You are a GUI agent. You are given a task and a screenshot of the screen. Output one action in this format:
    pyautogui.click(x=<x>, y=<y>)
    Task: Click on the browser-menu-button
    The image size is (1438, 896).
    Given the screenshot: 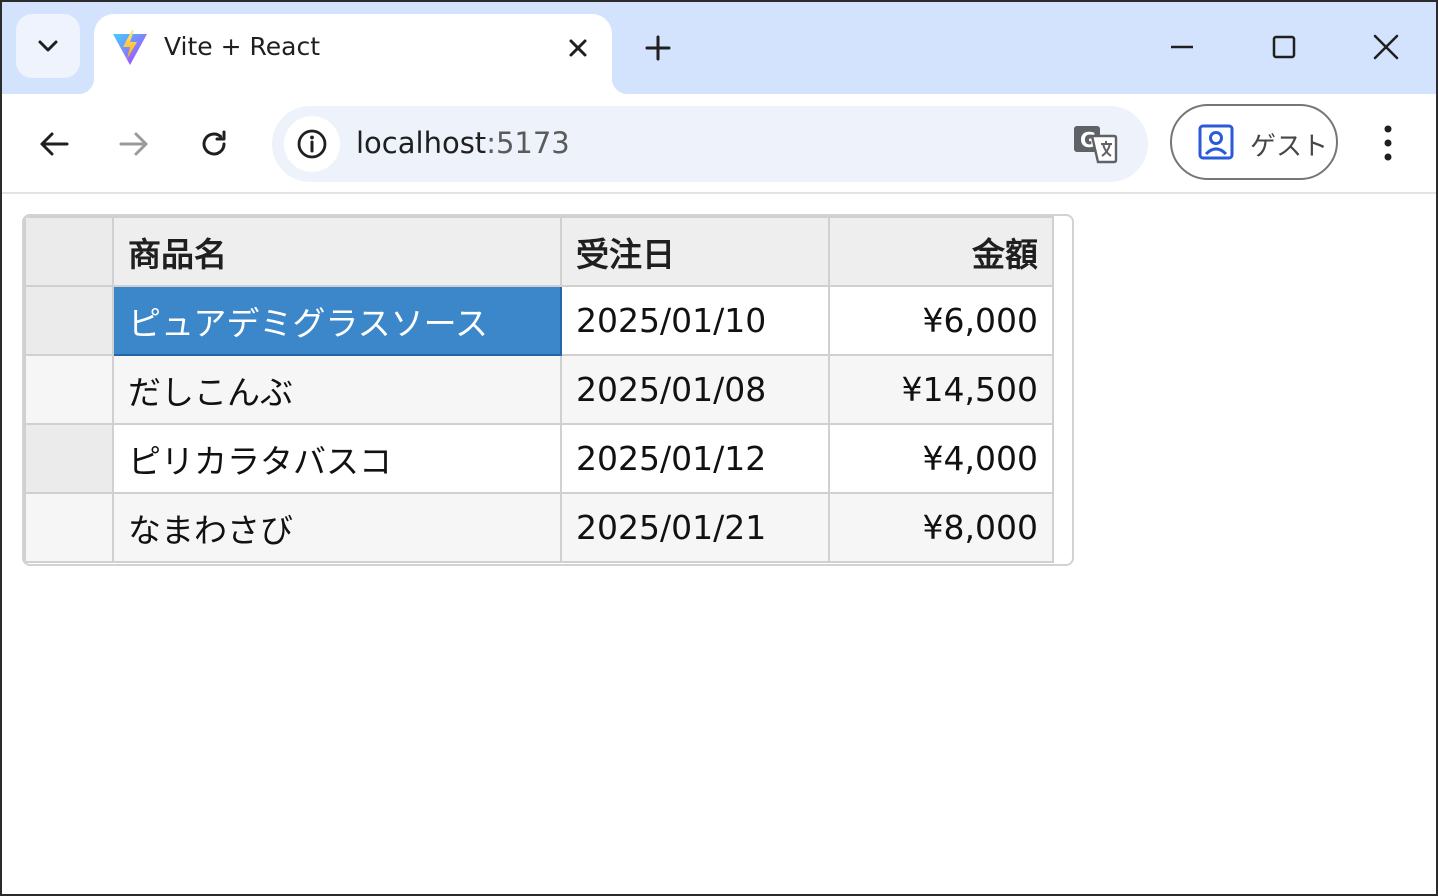 What is the action you would take?
    pyautogui.click(x=1388, y=143)
    